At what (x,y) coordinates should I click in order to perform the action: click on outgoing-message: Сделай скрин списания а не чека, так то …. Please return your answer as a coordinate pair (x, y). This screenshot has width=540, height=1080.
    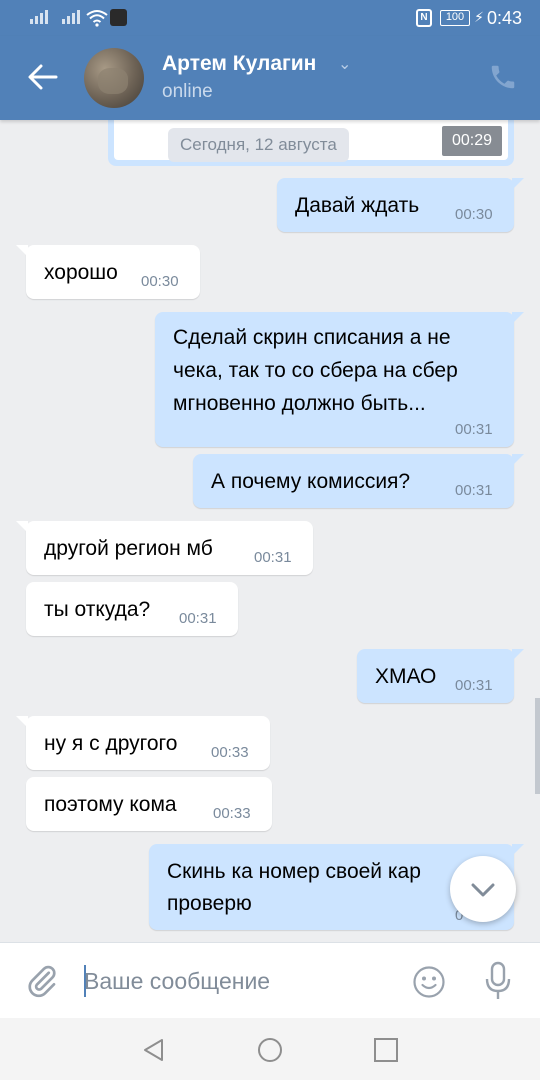
    Looking at the image, I should click on (339, 379).